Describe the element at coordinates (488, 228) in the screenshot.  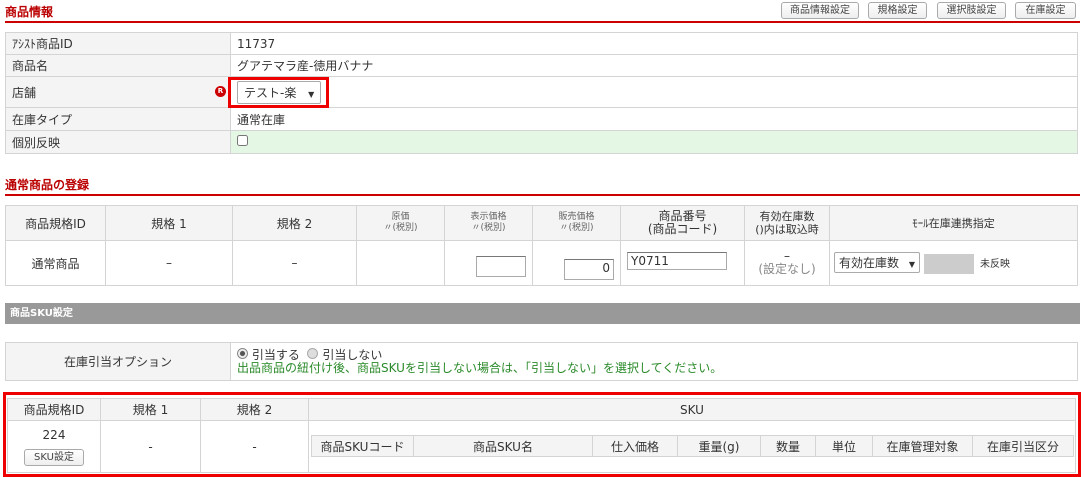
I see `header-display-sub: 〃(税別)` at that location.